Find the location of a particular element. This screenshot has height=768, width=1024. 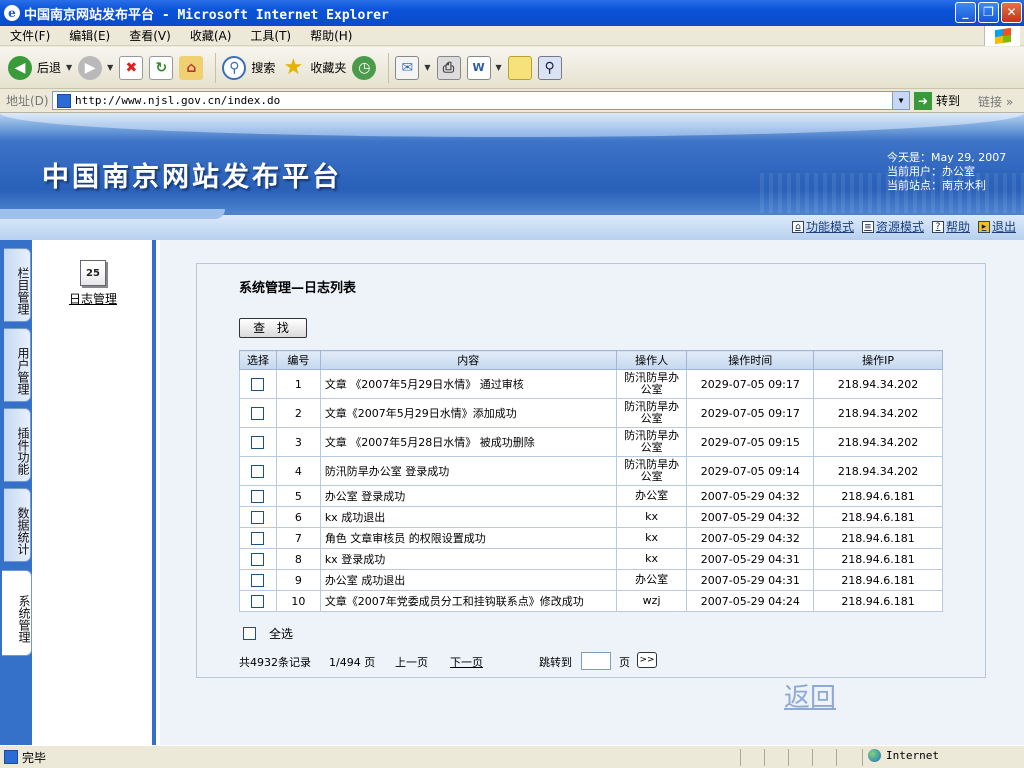

tab-system-management: 系统管理 is located at coordinates (17, 613).